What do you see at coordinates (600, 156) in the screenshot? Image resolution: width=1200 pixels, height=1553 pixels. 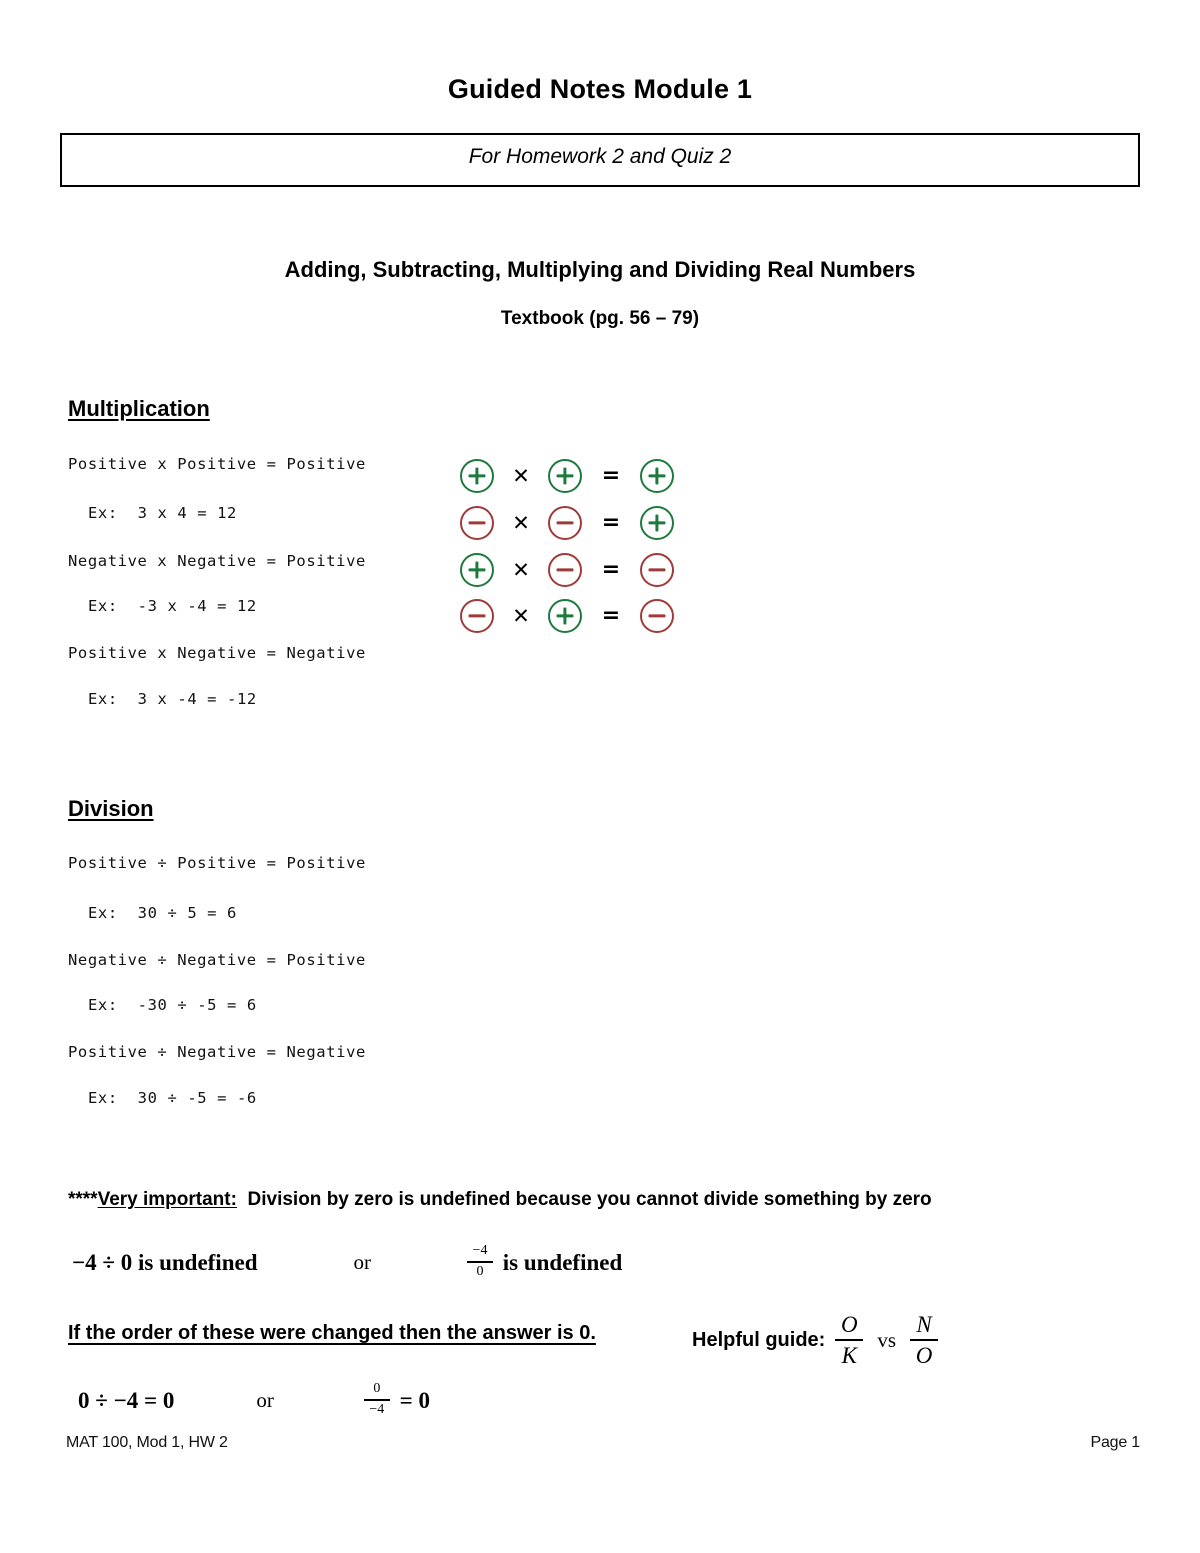 I see `subtitle-text: For Homework 2 and Quiz 2` at bounding box center [600, 156].